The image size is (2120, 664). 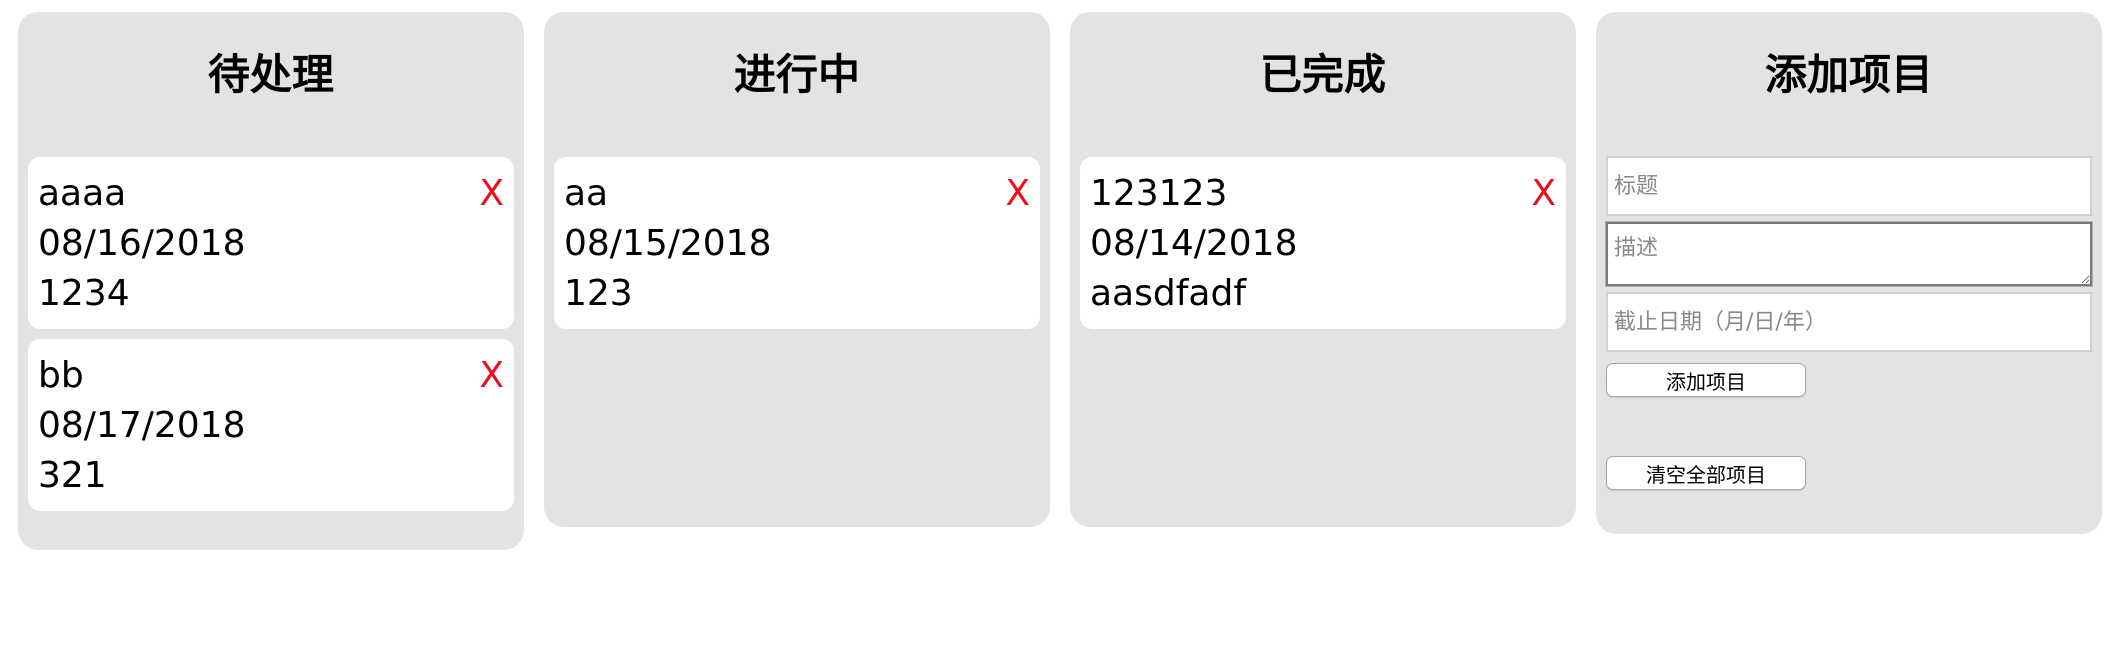 What do you see at coordinates (270, 74) in the screenshot?
I see `column-title: 待处理` at bounding box center [270, 74].